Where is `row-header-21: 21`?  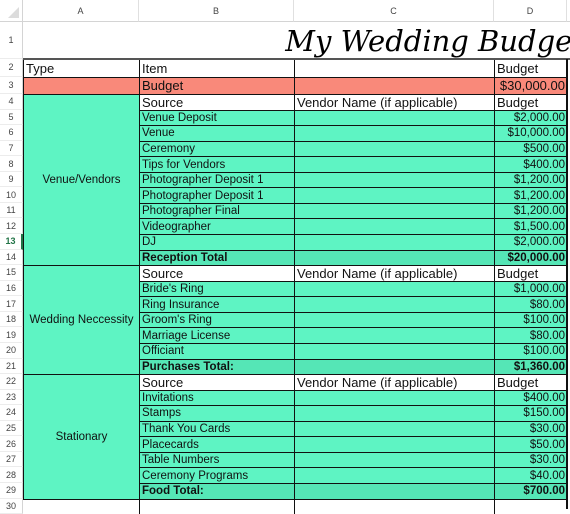 row-header-21: 21 is located at coordinates (11, 366).